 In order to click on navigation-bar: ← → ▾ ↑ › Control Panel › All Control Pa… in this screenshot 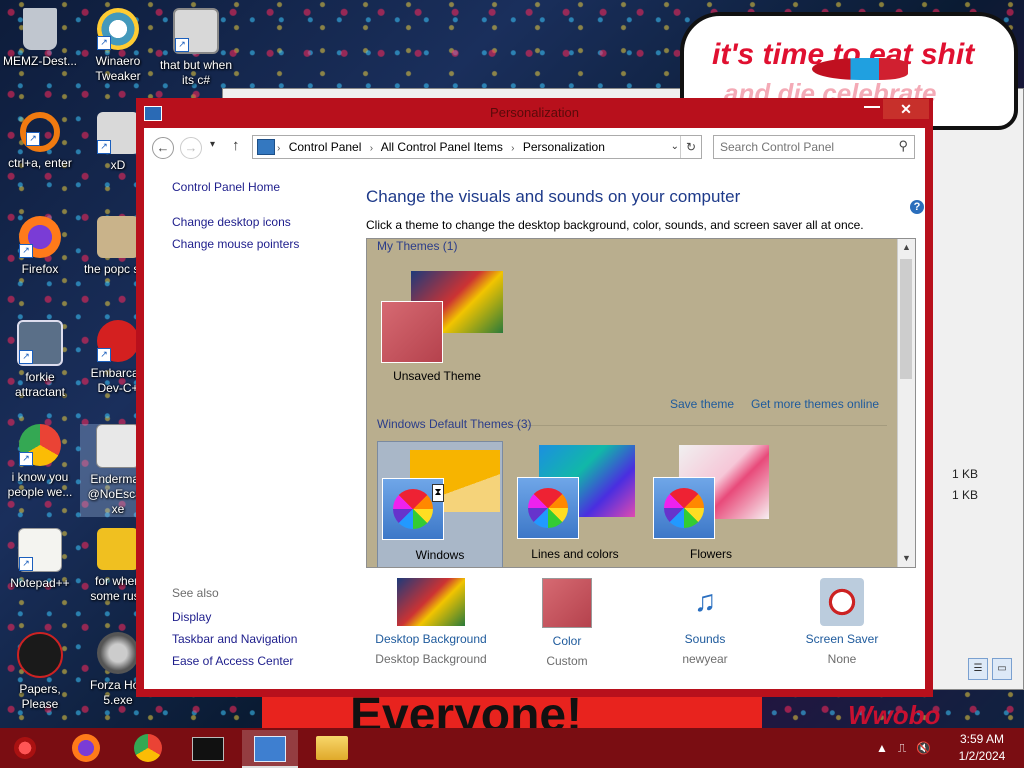, I will do `click(534, 147)`.